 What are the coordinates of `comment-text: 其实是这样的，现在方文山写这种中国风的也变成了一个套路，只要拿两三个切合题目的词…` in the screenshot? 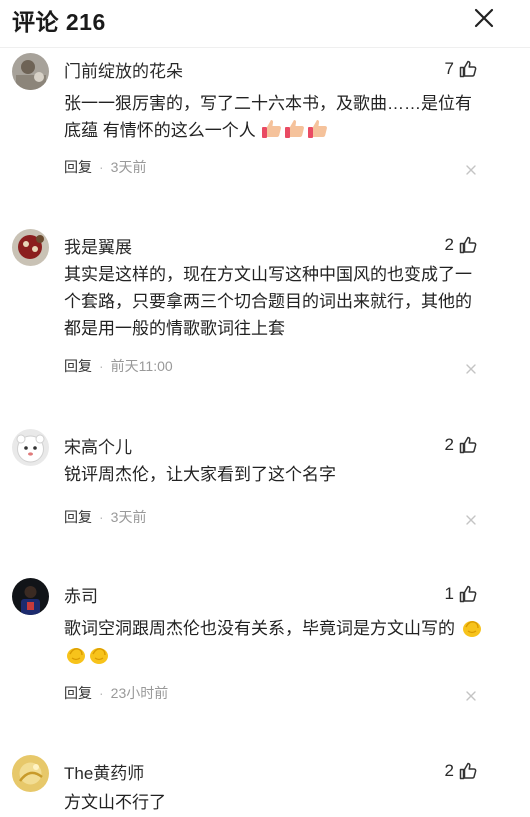 It's located at (268, 301).